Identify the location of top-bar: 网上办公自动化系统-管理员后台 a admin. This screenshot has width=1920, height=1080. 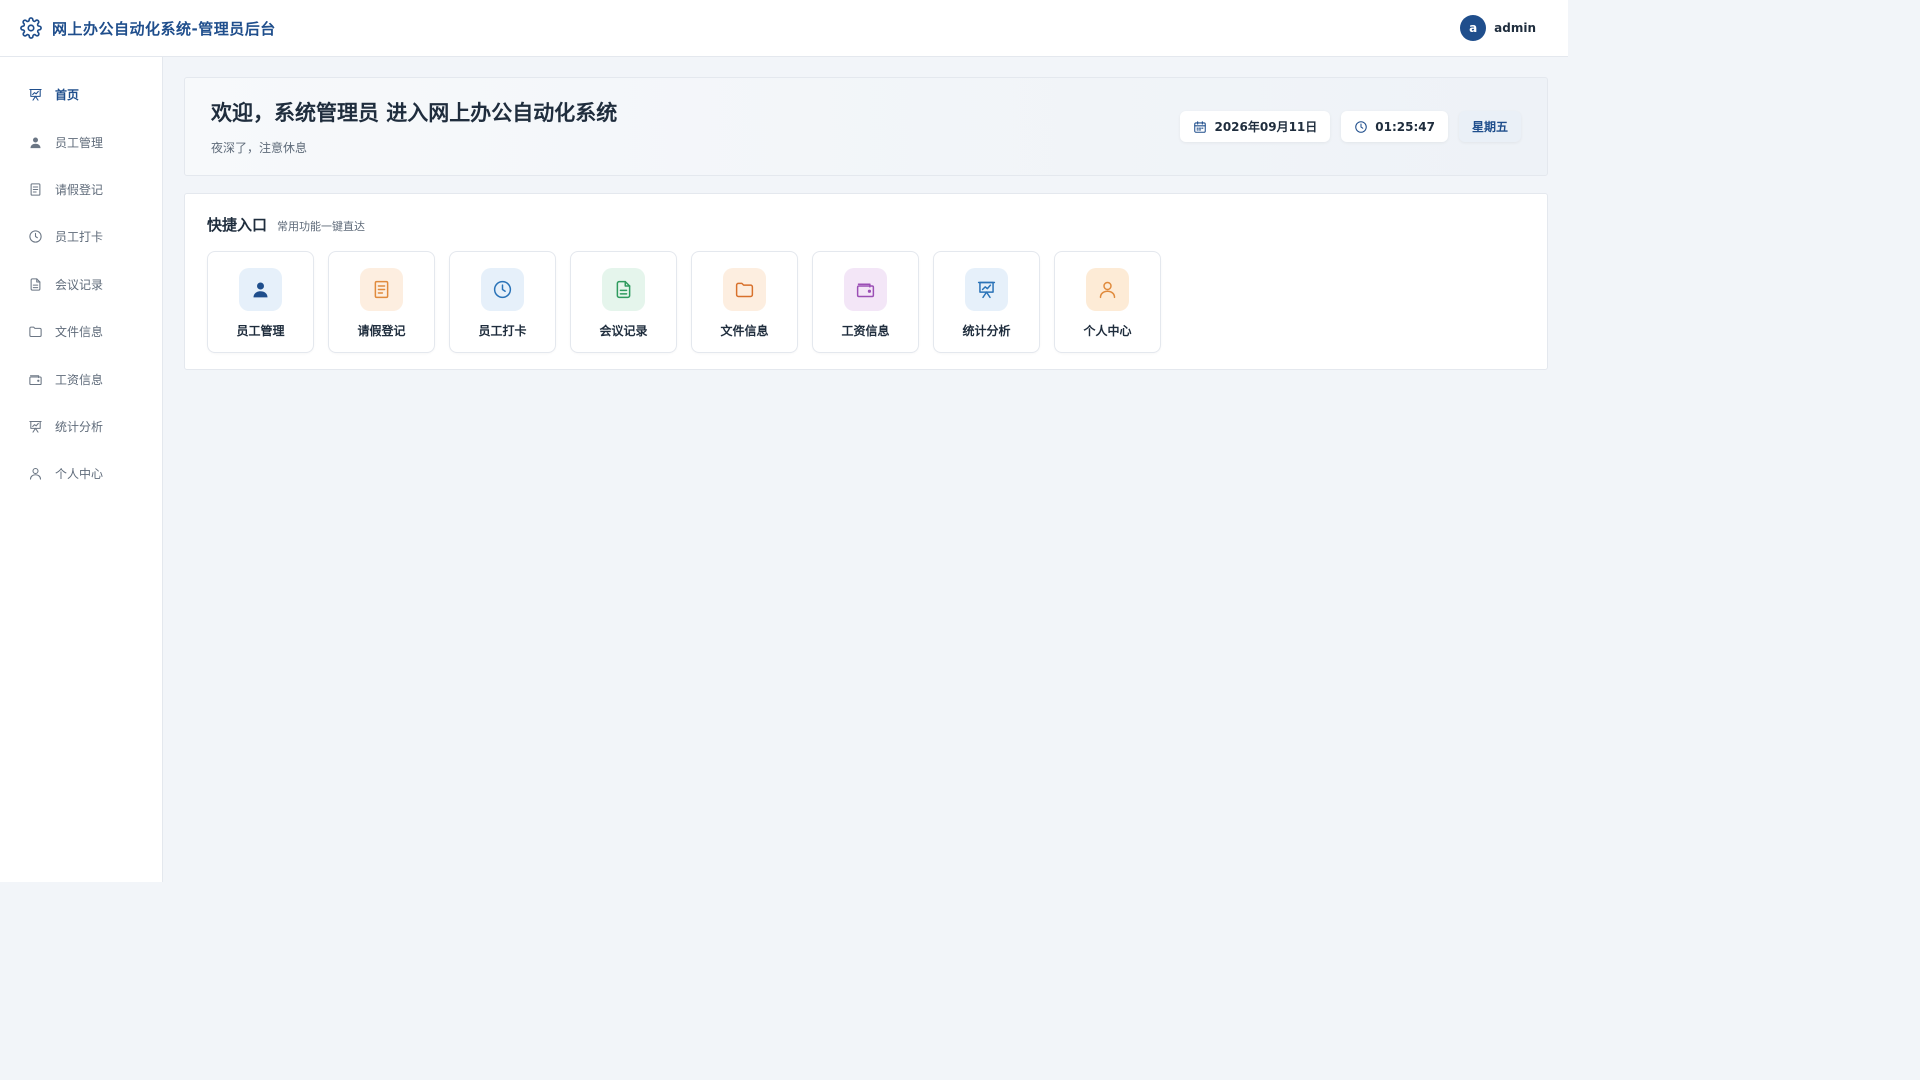
(784, 28).